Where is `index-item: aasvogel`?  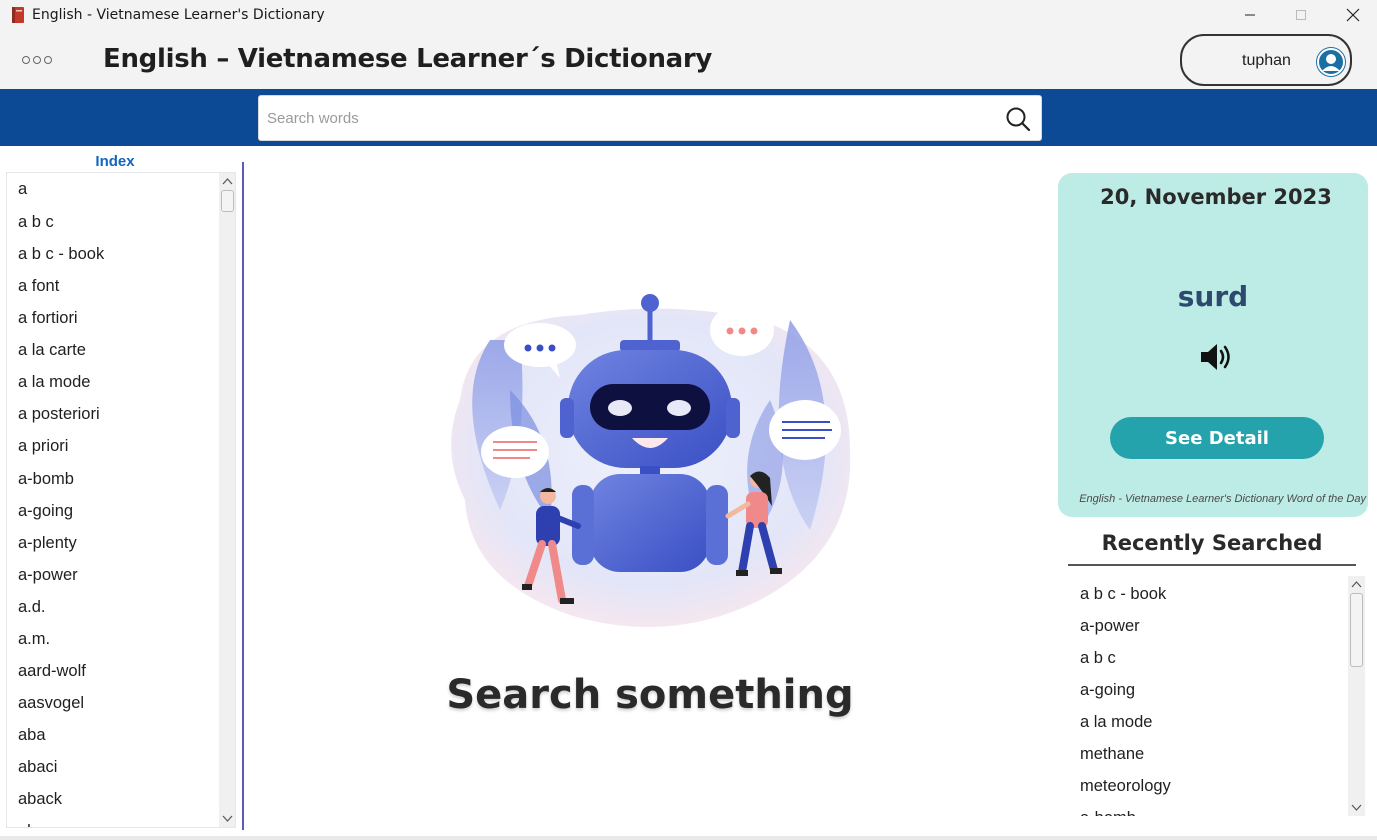 index-item: aasvogel is located at coordinates (113, 703).